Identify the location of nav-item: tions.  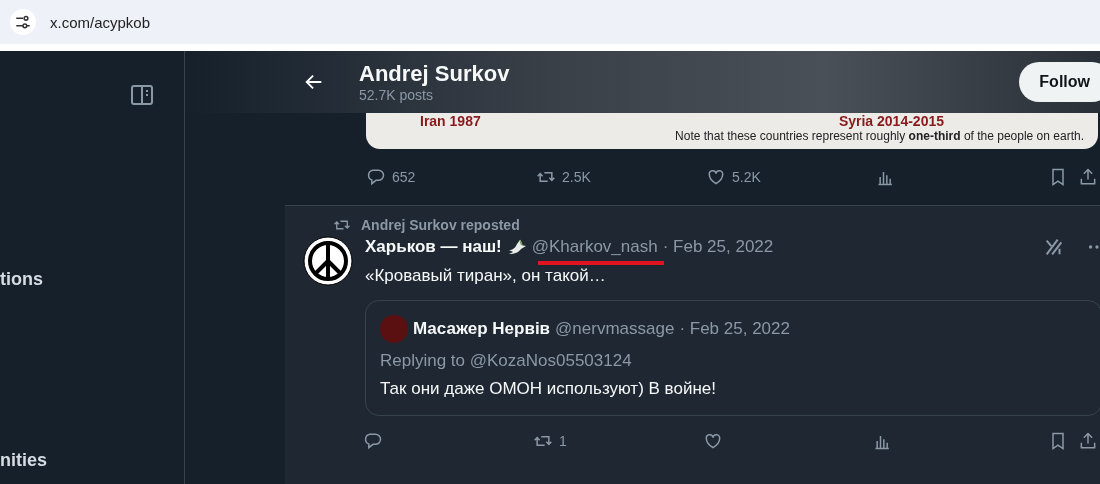
(21, 279).